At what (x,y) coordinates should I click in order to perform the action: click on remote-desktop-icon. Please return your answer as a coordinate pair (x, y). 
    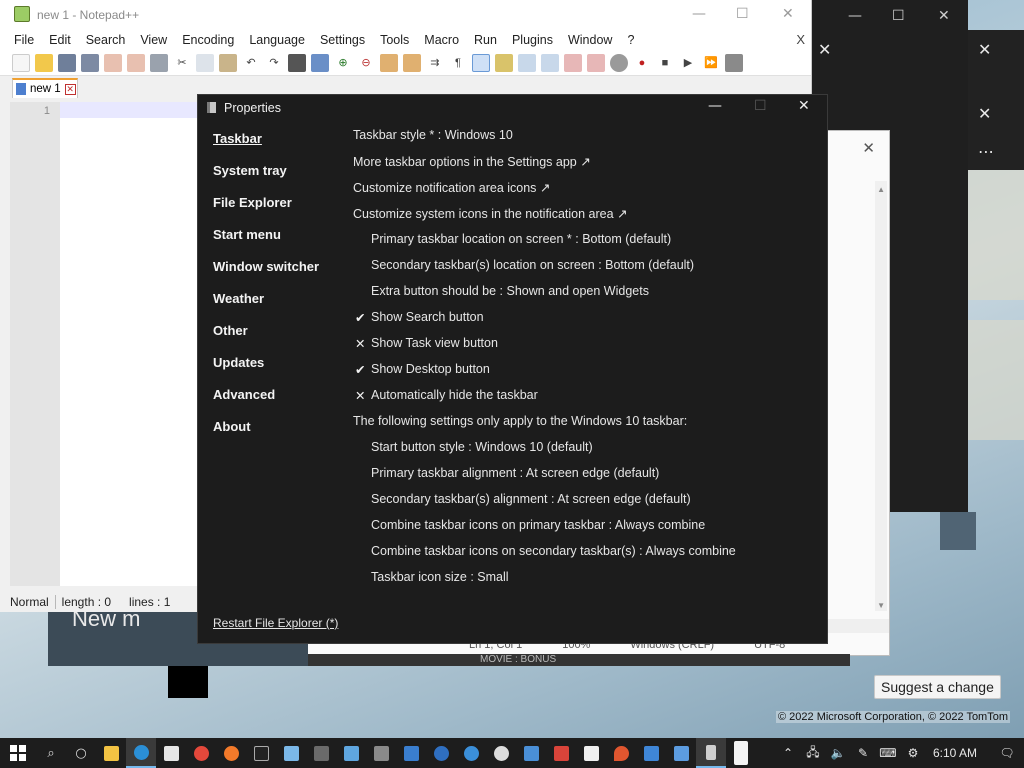
    Looking at the image, I should click on (681, 753).